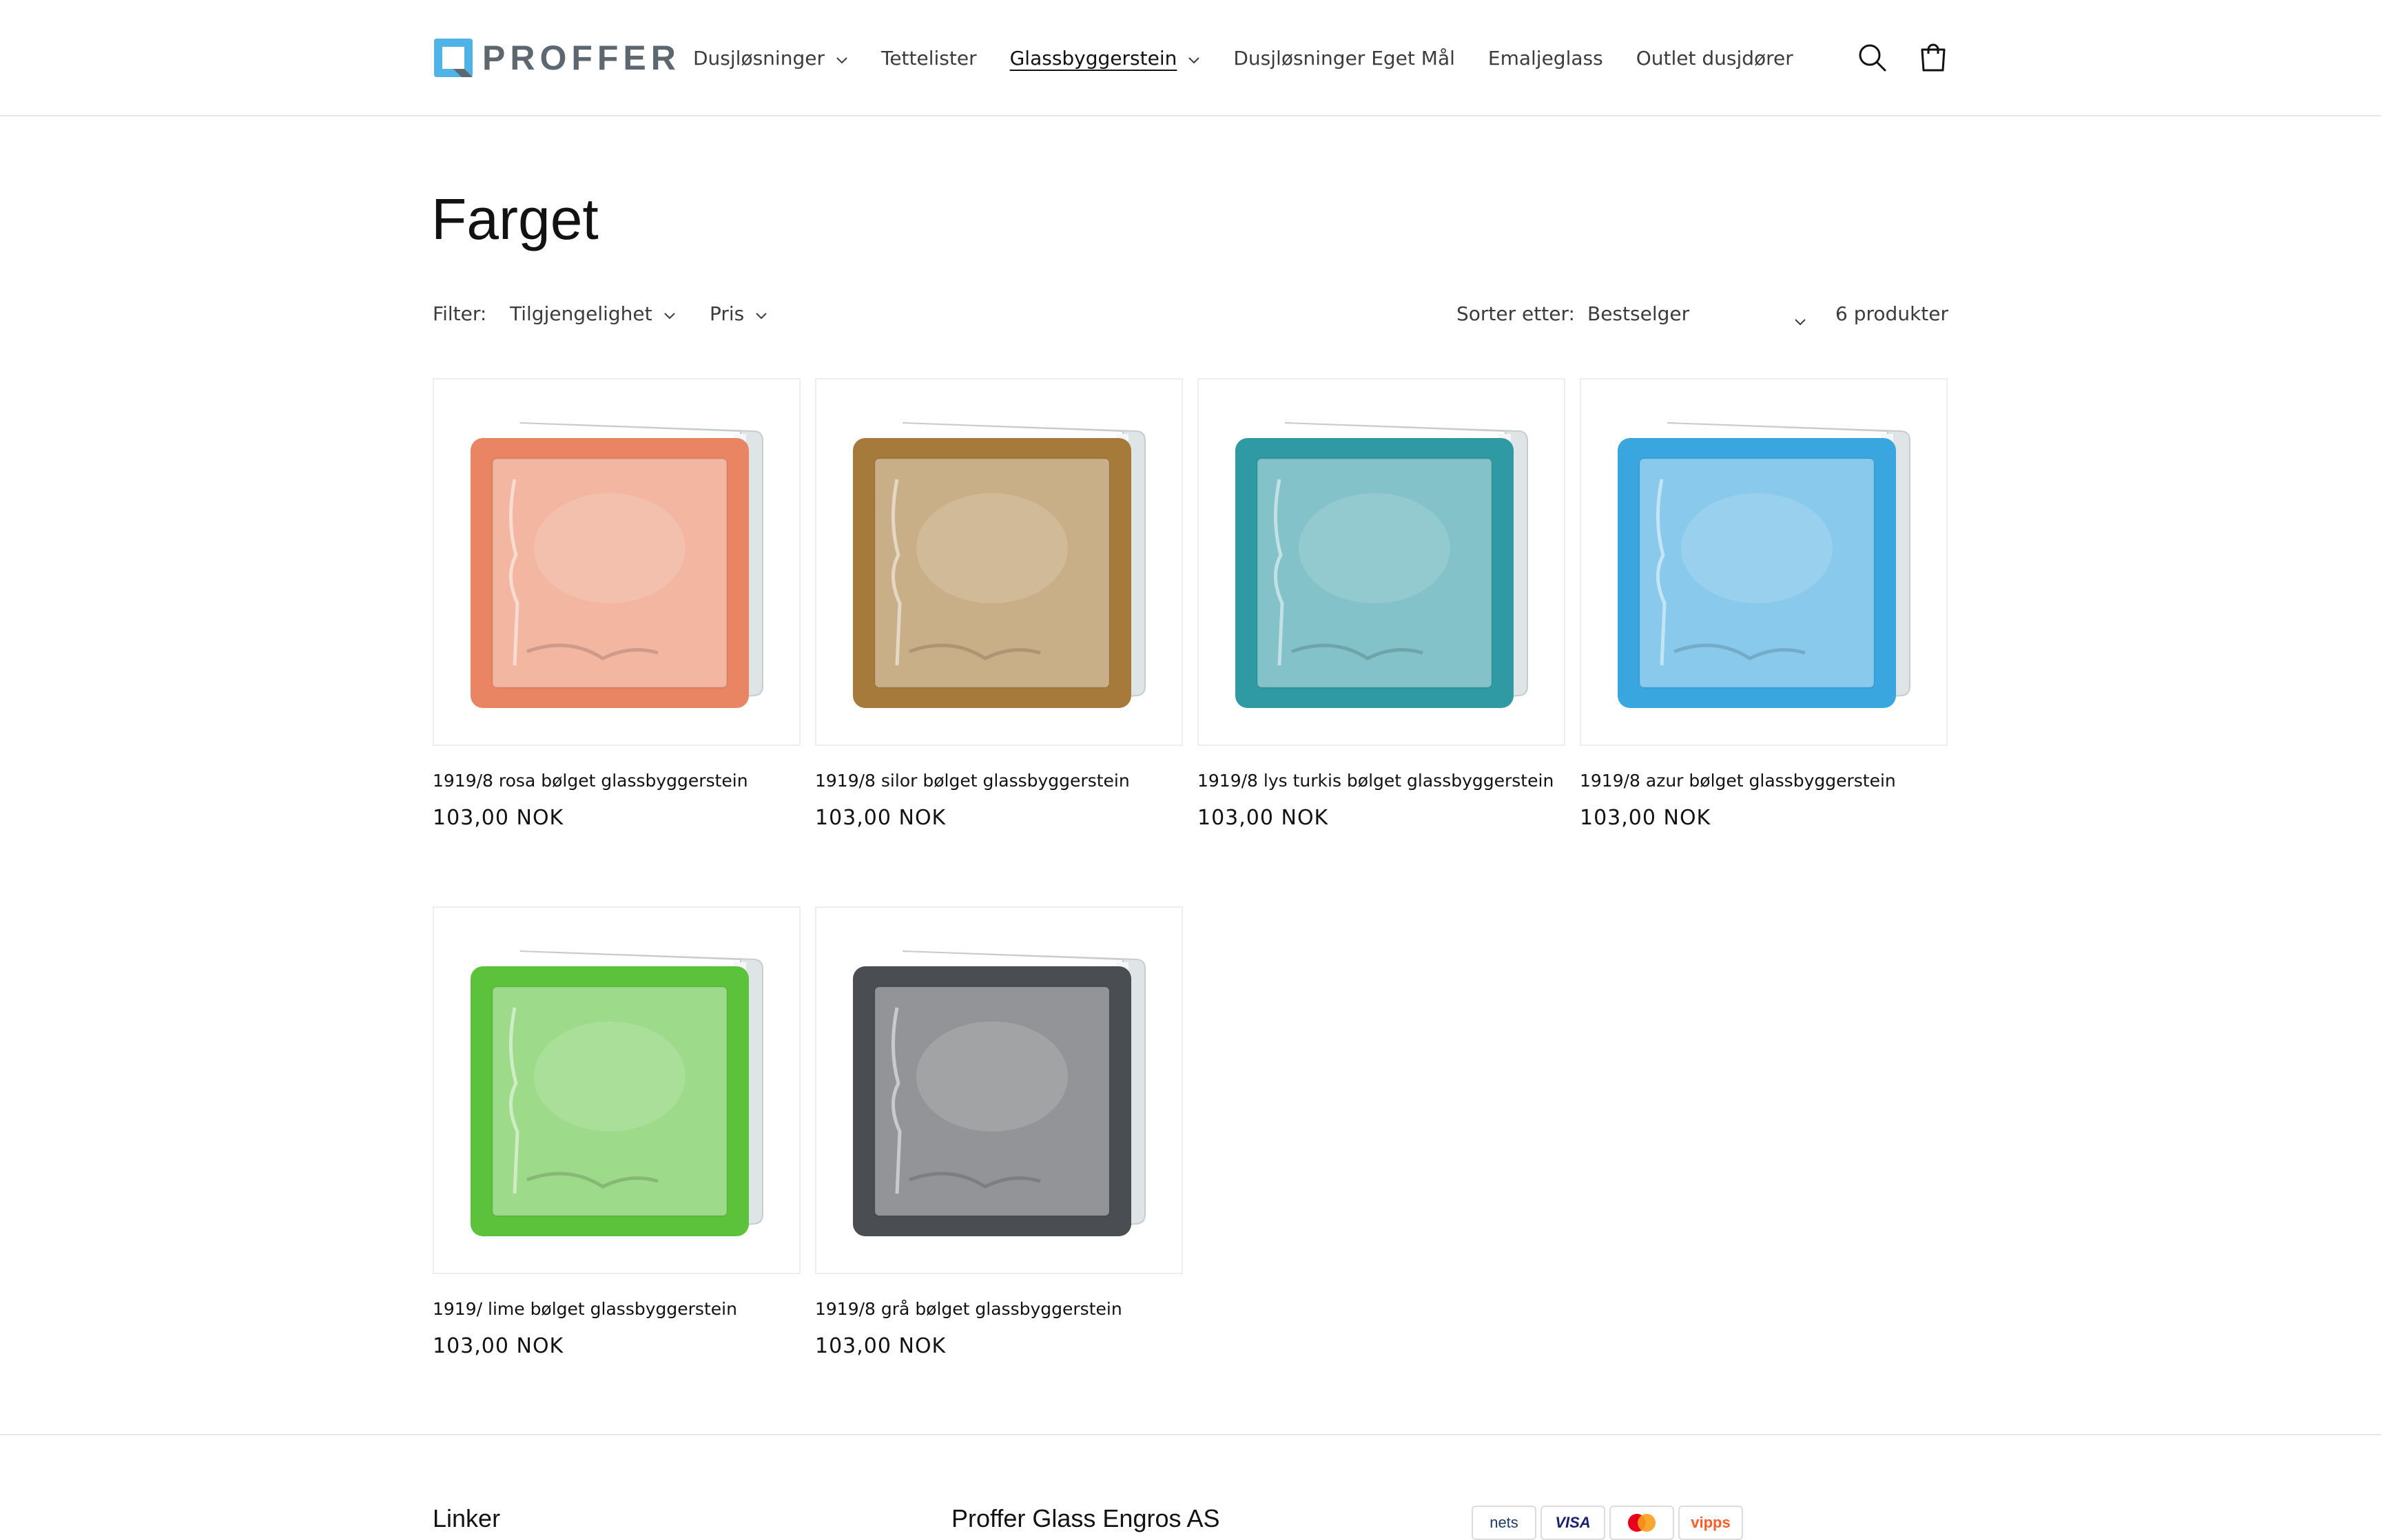  I want to click on nets-icon: nets, so click(1504, 1523).